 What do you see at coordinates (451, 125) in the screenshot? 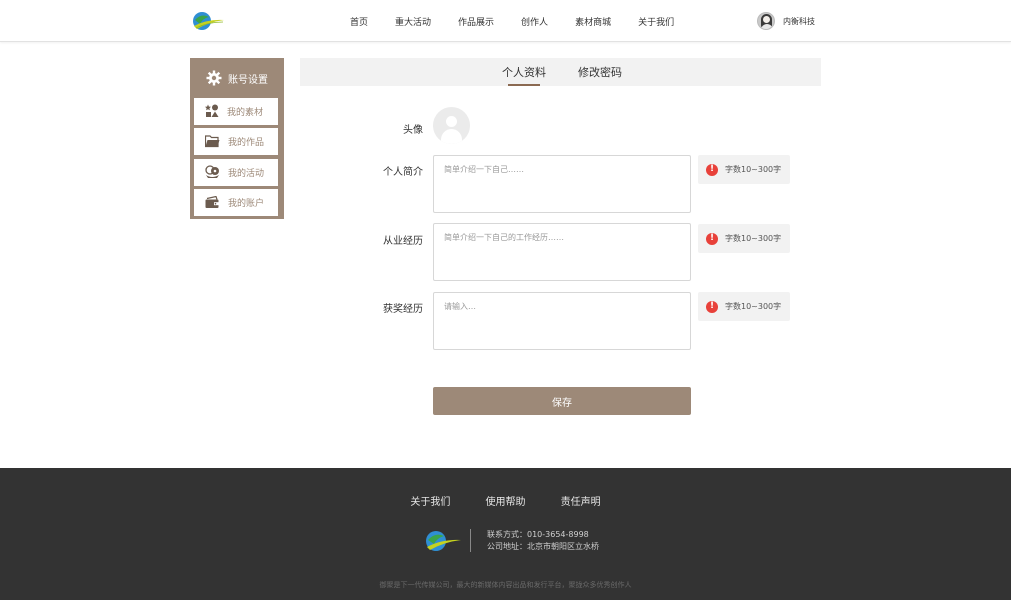
I see `avatar-upload` at bounding box center [451, 125].